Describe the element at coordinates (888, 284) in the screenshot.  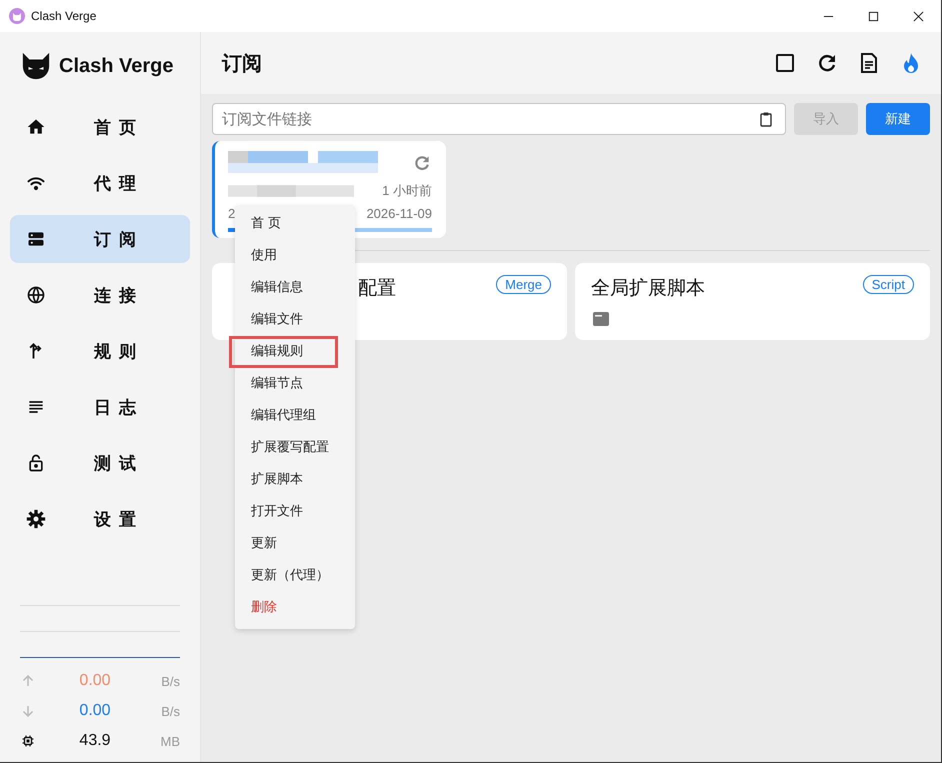
I see `type-tag: Script` at that location.